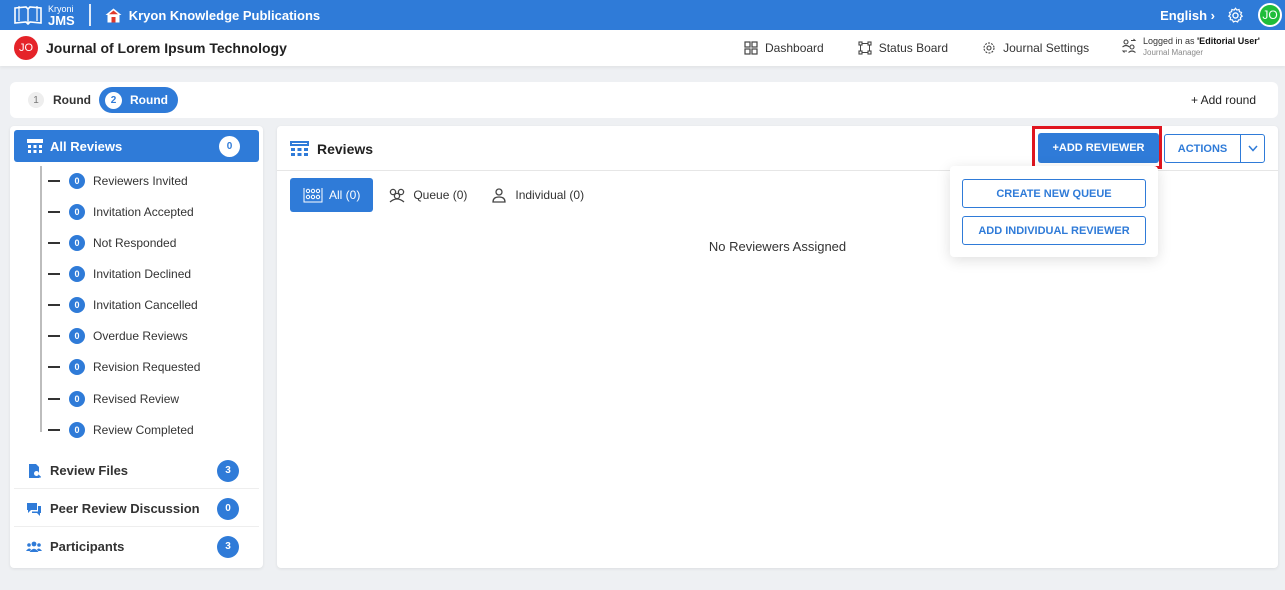 The height and width of the screenshot is (590, 1285). I want to click on logo-brand-small: Kryoni, so click(61, 8).